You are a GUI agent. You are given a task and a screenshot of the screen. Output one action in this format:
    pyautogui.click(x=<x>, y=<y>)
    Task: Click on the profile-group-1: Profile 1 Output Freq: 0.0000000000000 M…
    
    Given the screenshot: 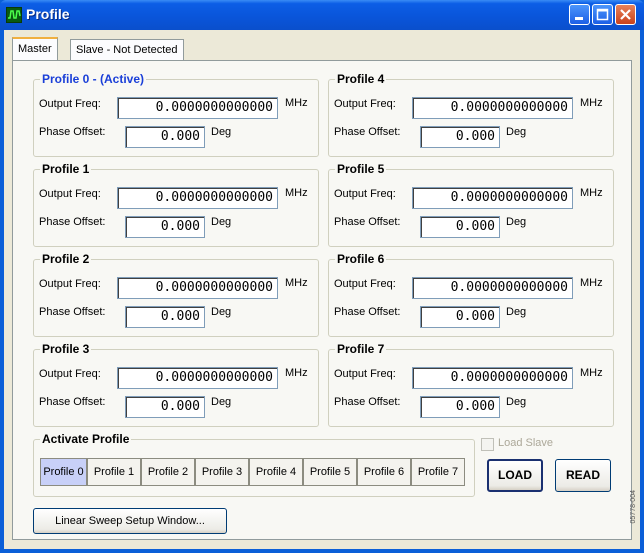 What is the action you would take?
    pyautogui.click(x=176, y=204)
    